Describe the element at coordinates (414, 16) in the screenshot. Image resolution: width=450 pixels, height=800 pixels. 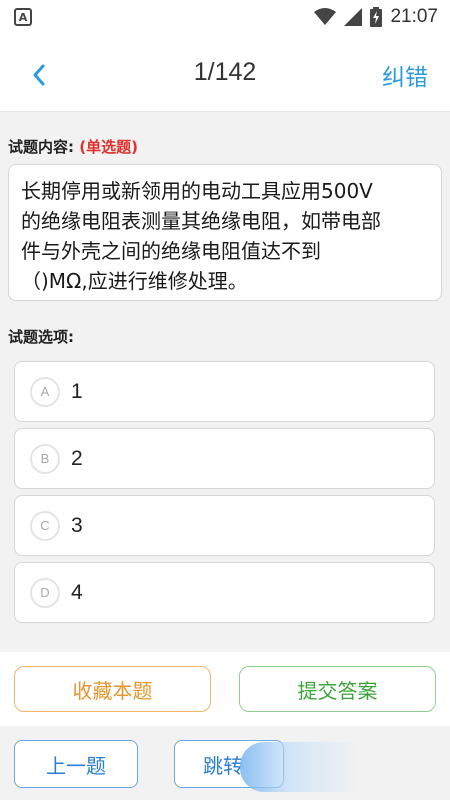
I see `status-time: 21:07` at that location.